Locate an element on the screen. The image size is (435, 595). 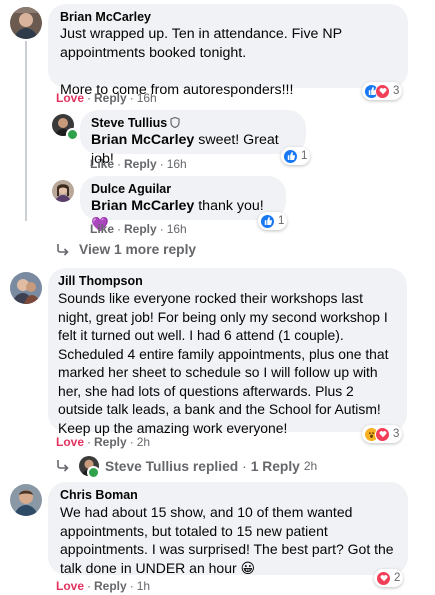
reply-author: Dulce Aguilar is located at coordinates (183, 189).